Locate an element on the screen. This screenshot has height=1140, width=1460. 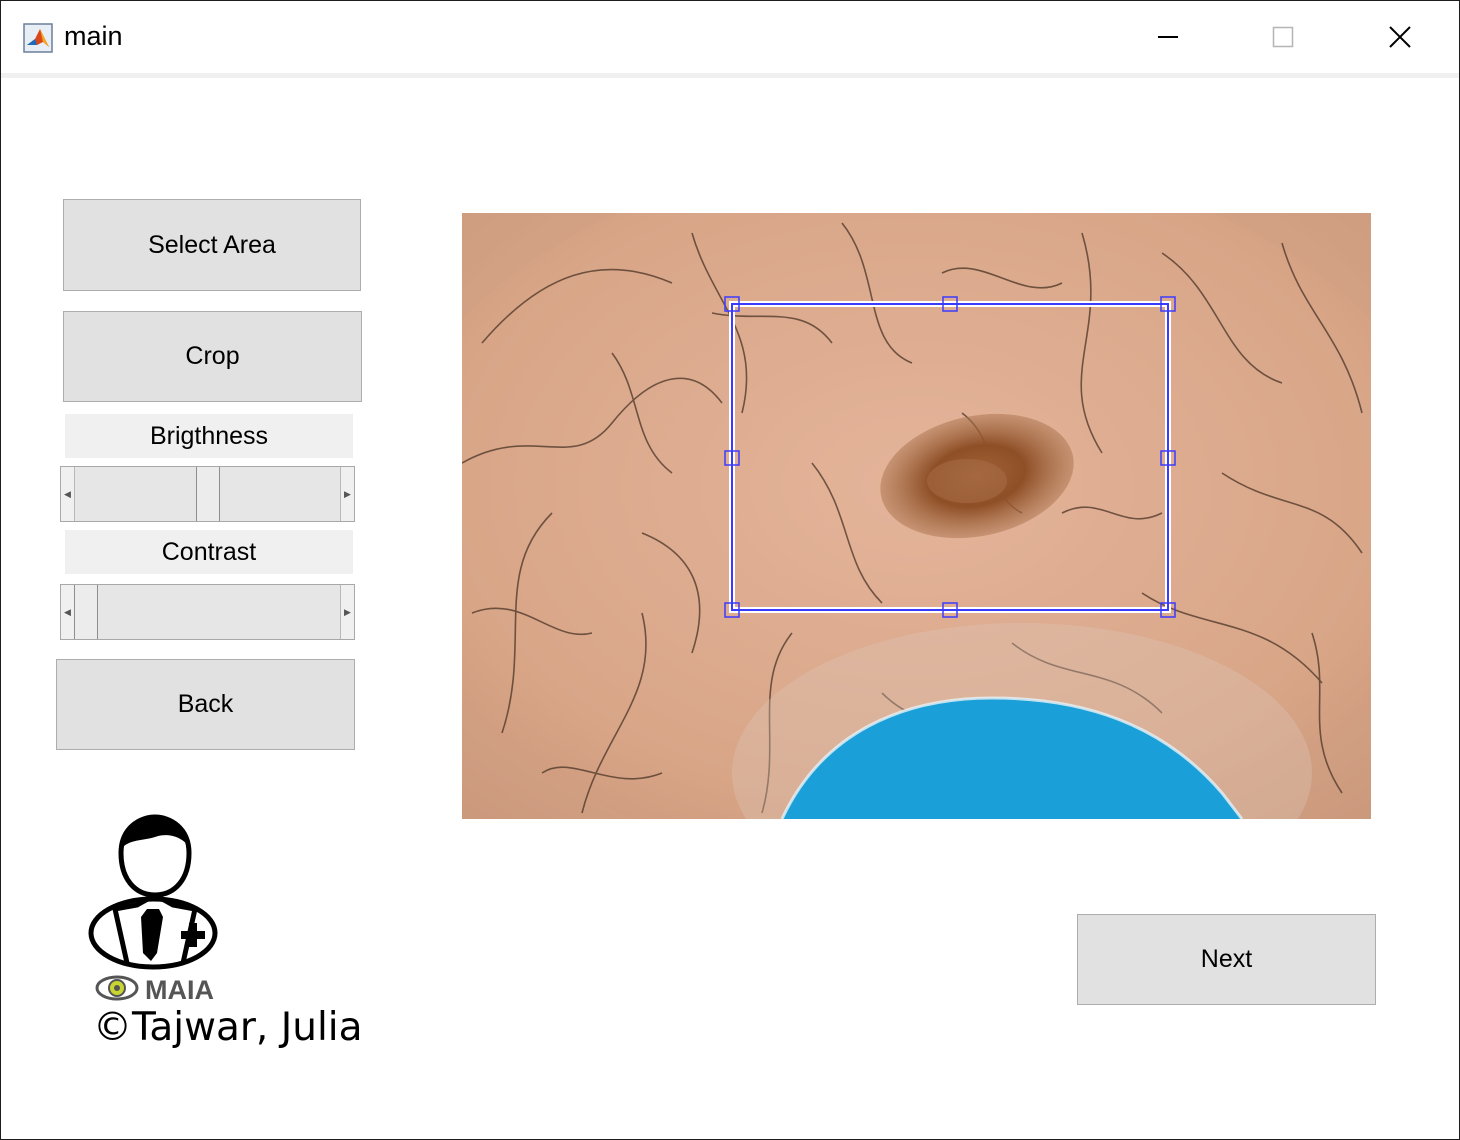
crop-button: Crop is located at coordinates (212, 356).